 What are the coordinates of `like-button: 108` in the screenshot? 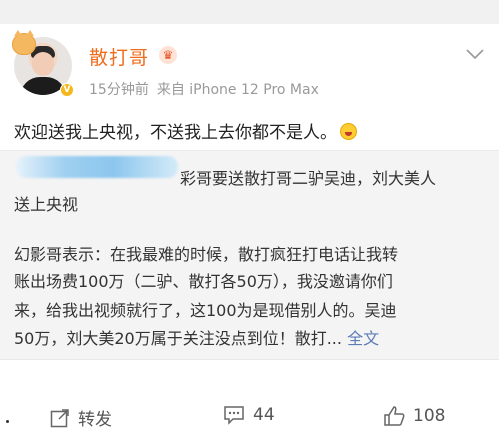 It's located at (414, 416).